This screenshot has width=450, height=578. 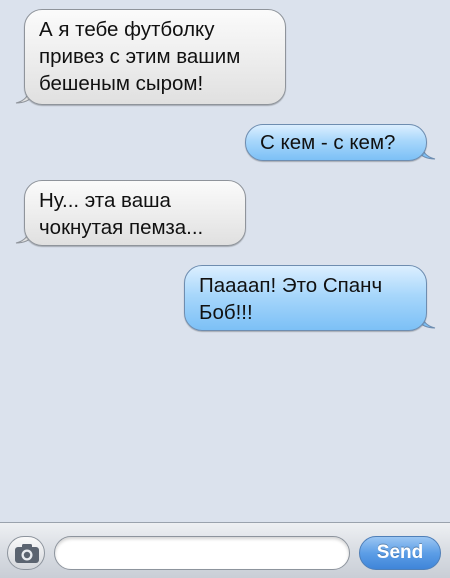 What do you see at coordinates (202, 553) in the screenshot?
I see `message-input` at bounding box center [202, 553].